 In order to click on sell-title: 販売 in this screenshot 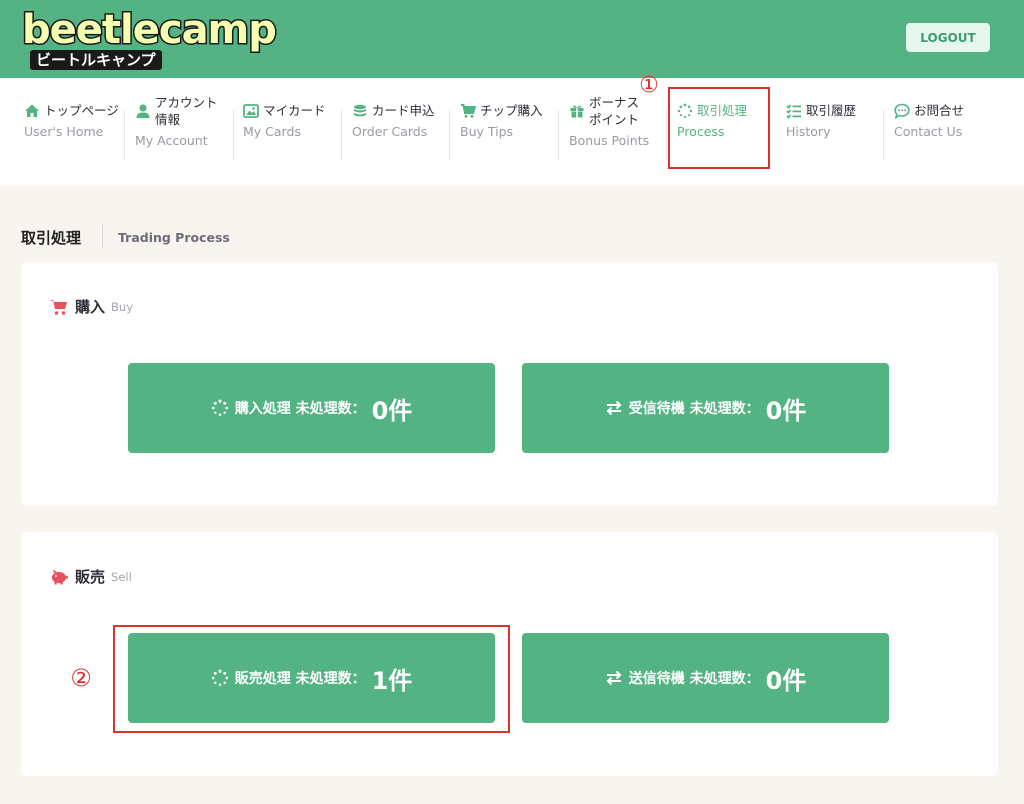, I will do `click(90, 577)`.